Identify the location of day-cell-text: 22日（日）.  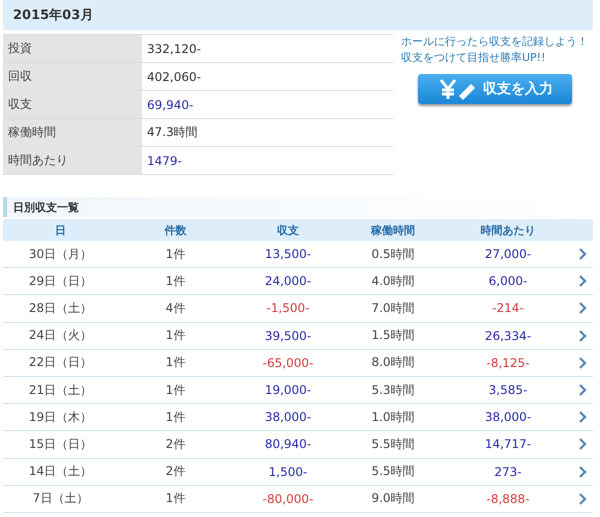
(61, 363).